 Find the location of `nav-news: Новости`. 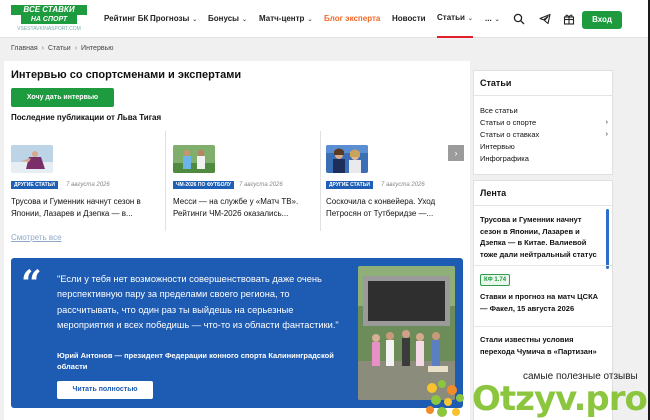

nav-news: Новости is located at coordinates (409, 19).